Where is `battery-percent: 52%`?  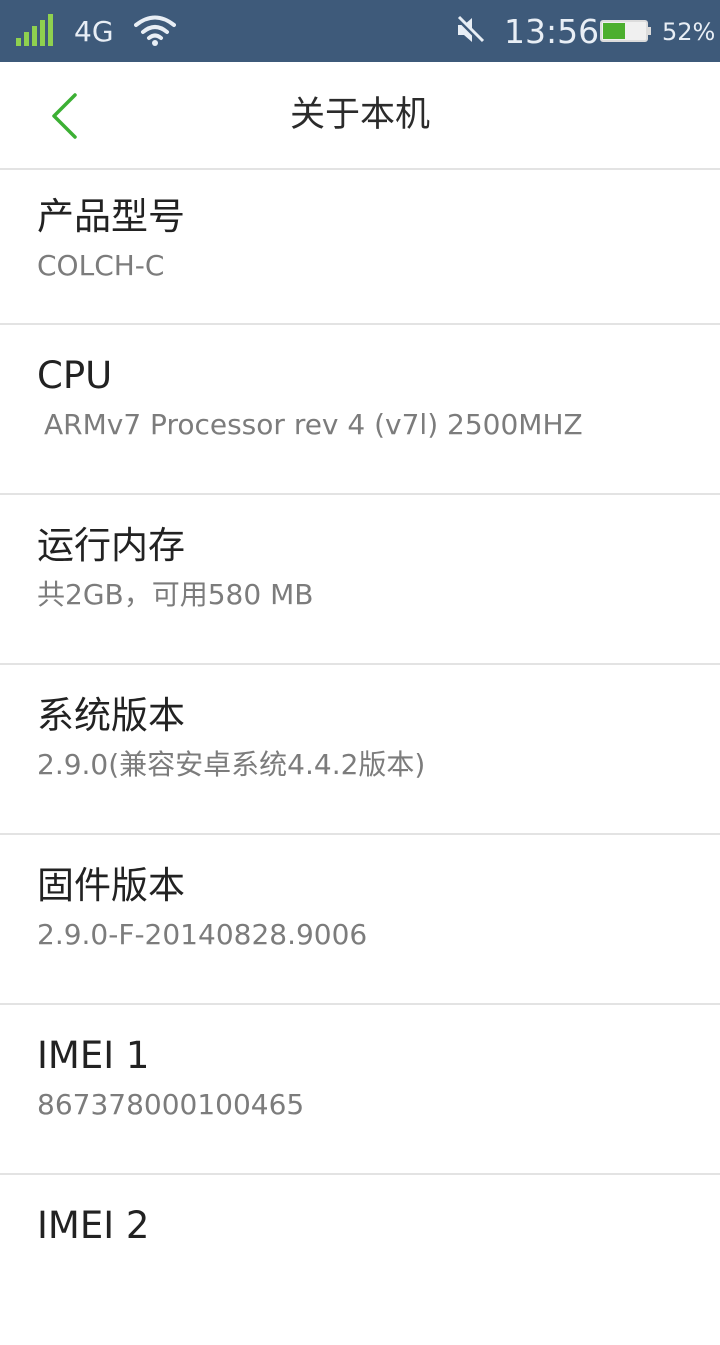 battery-percent: 52% is located at coordinates (689, 32).